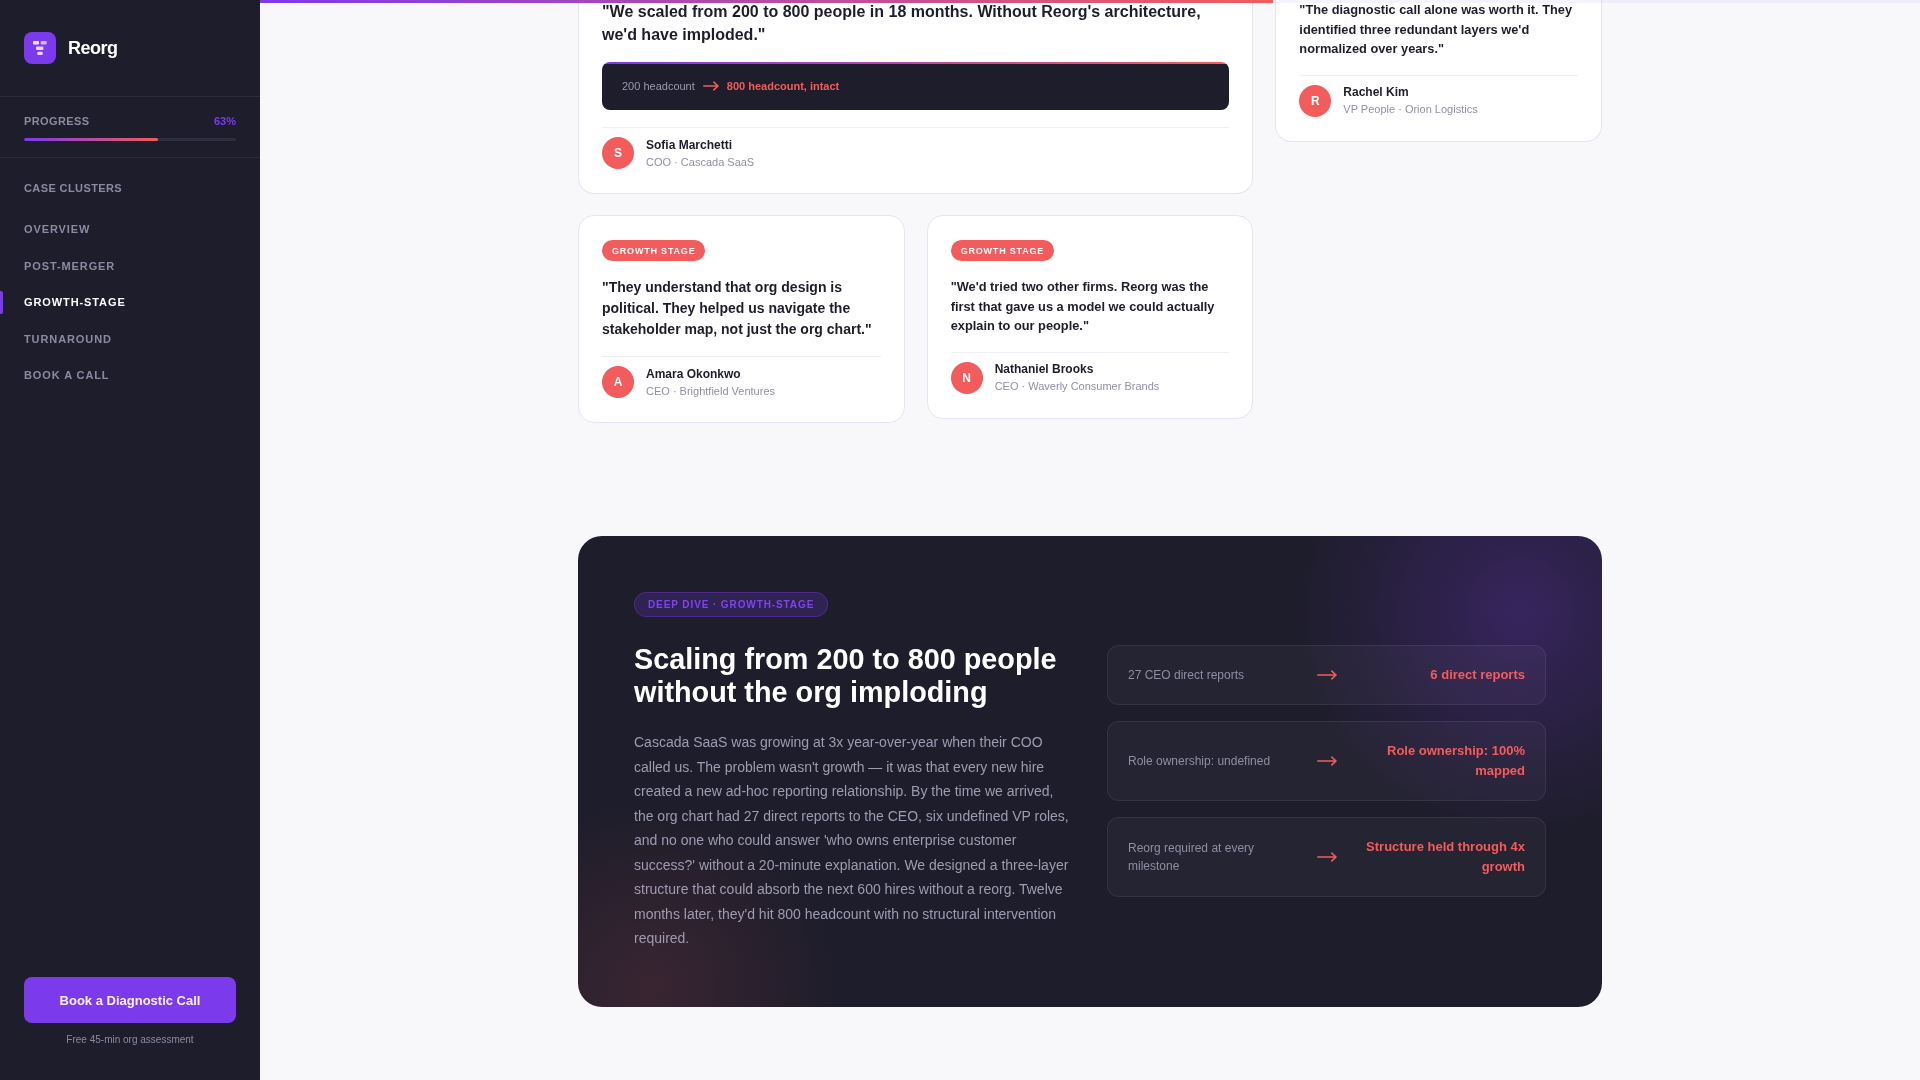 This screenshot has height=1080, width=1920. I want to click on nav-link: OVERVIEW, so click(130, 229).